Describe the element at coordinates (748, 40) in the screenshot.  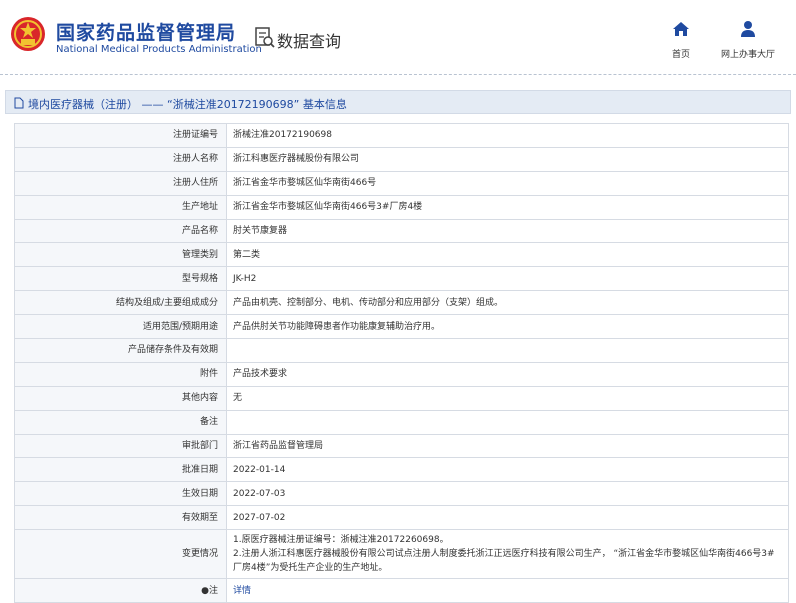
I see `nav-online-office: 网上办事大厅` at that location.